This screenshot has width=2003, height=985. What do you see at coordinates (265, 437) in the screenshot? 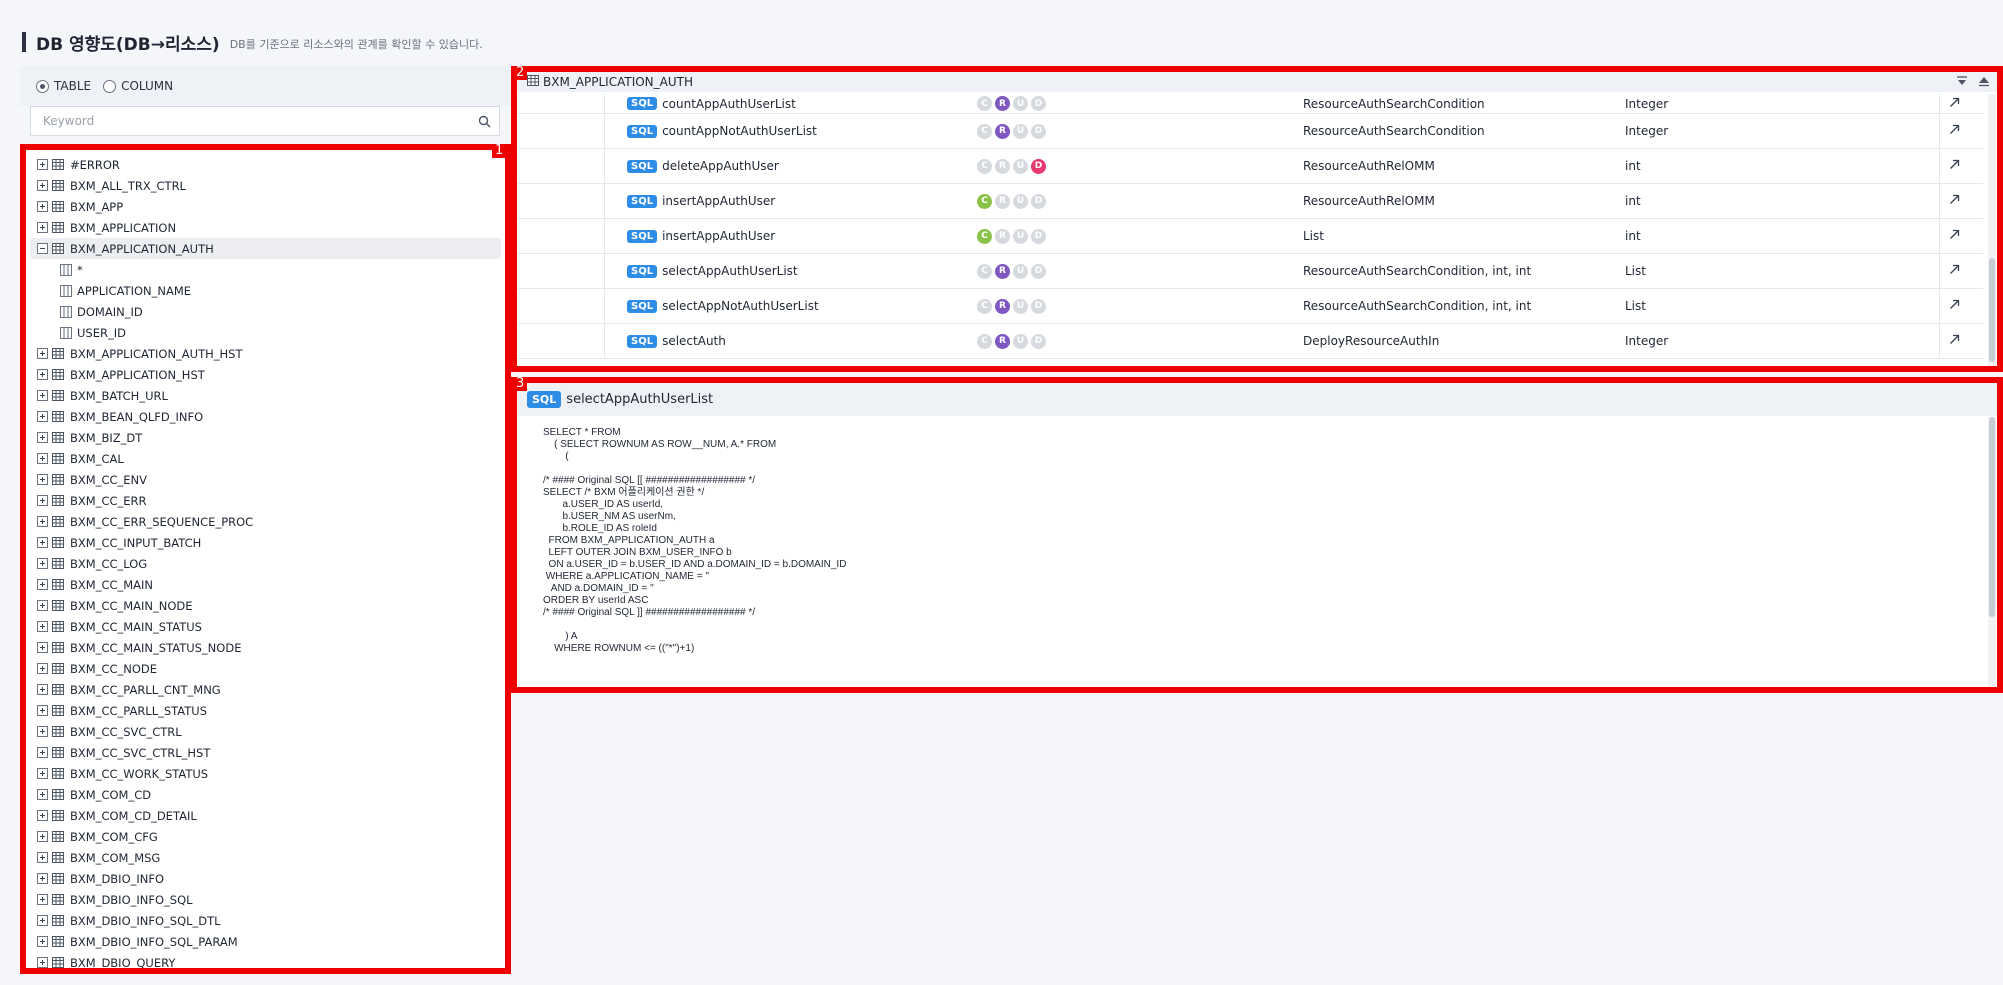
I see `tree-table-item: BXM_BIZ_DT` at bounding box center [265, 437].